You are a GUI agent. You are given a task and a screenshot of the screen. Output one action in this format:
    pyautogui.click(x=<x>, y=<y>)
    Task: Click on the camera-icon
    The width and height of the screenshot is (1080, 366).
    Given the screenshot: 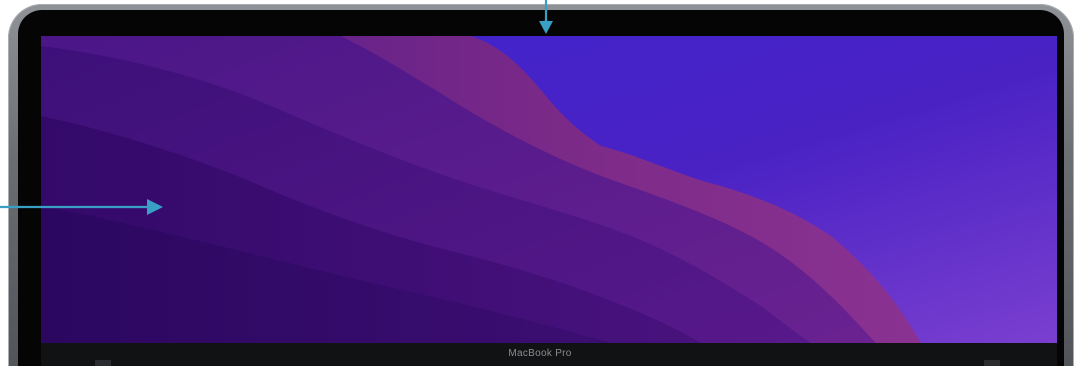 What is the action you would take?
    pyautogui.click(x=546, y=22)
    